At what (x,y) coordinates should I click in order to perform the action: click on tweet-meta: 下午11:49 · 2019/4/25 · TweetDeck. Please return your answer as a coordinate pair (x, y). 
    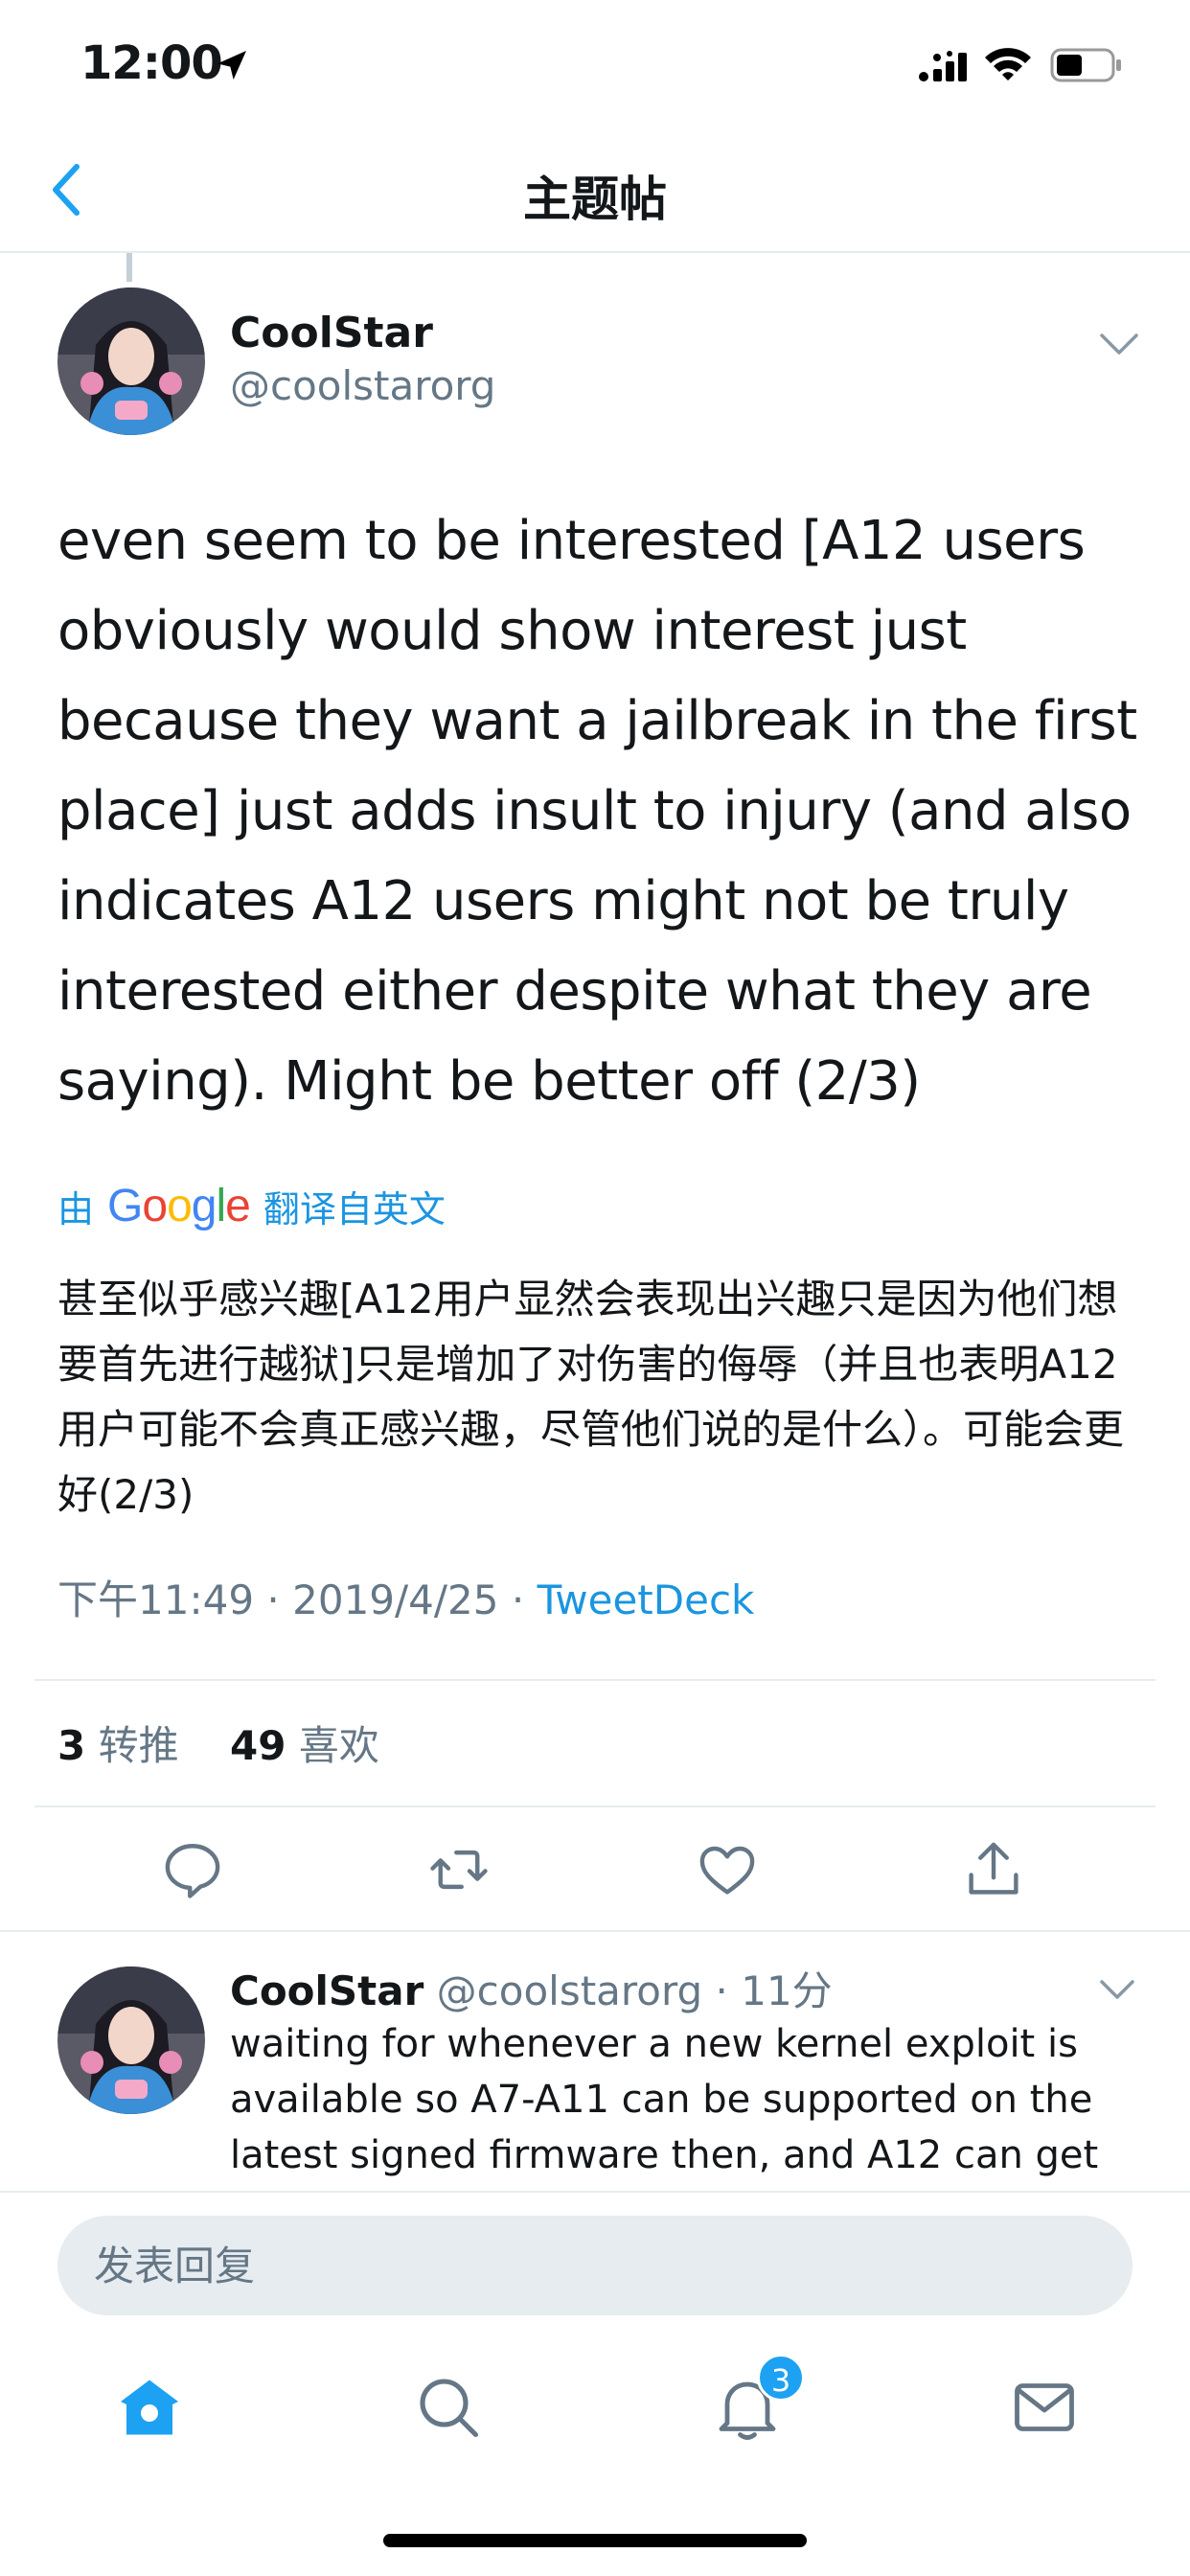
    Looking at the image, I should click on (405, 1597).